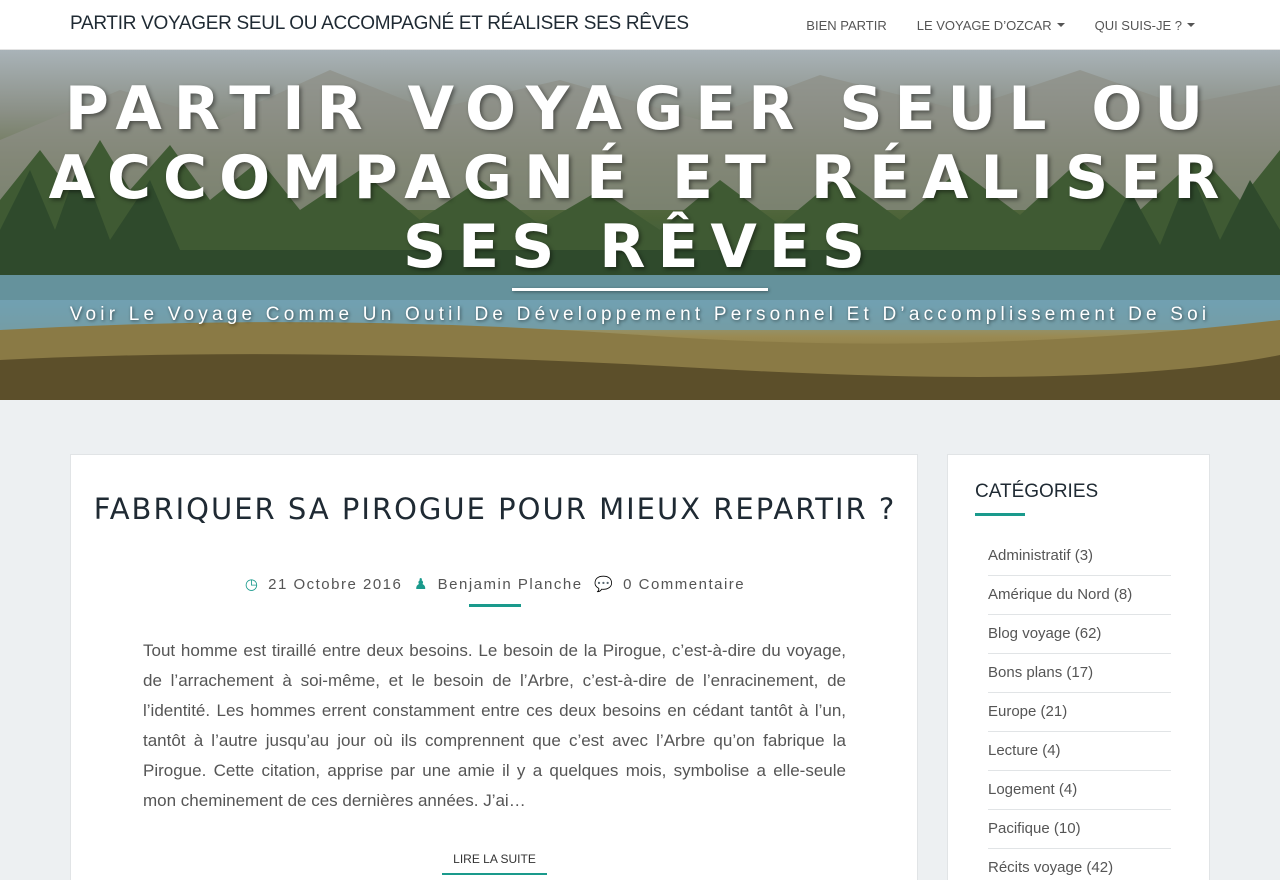  I want to click on category-count: (8), so click(1123, 594).